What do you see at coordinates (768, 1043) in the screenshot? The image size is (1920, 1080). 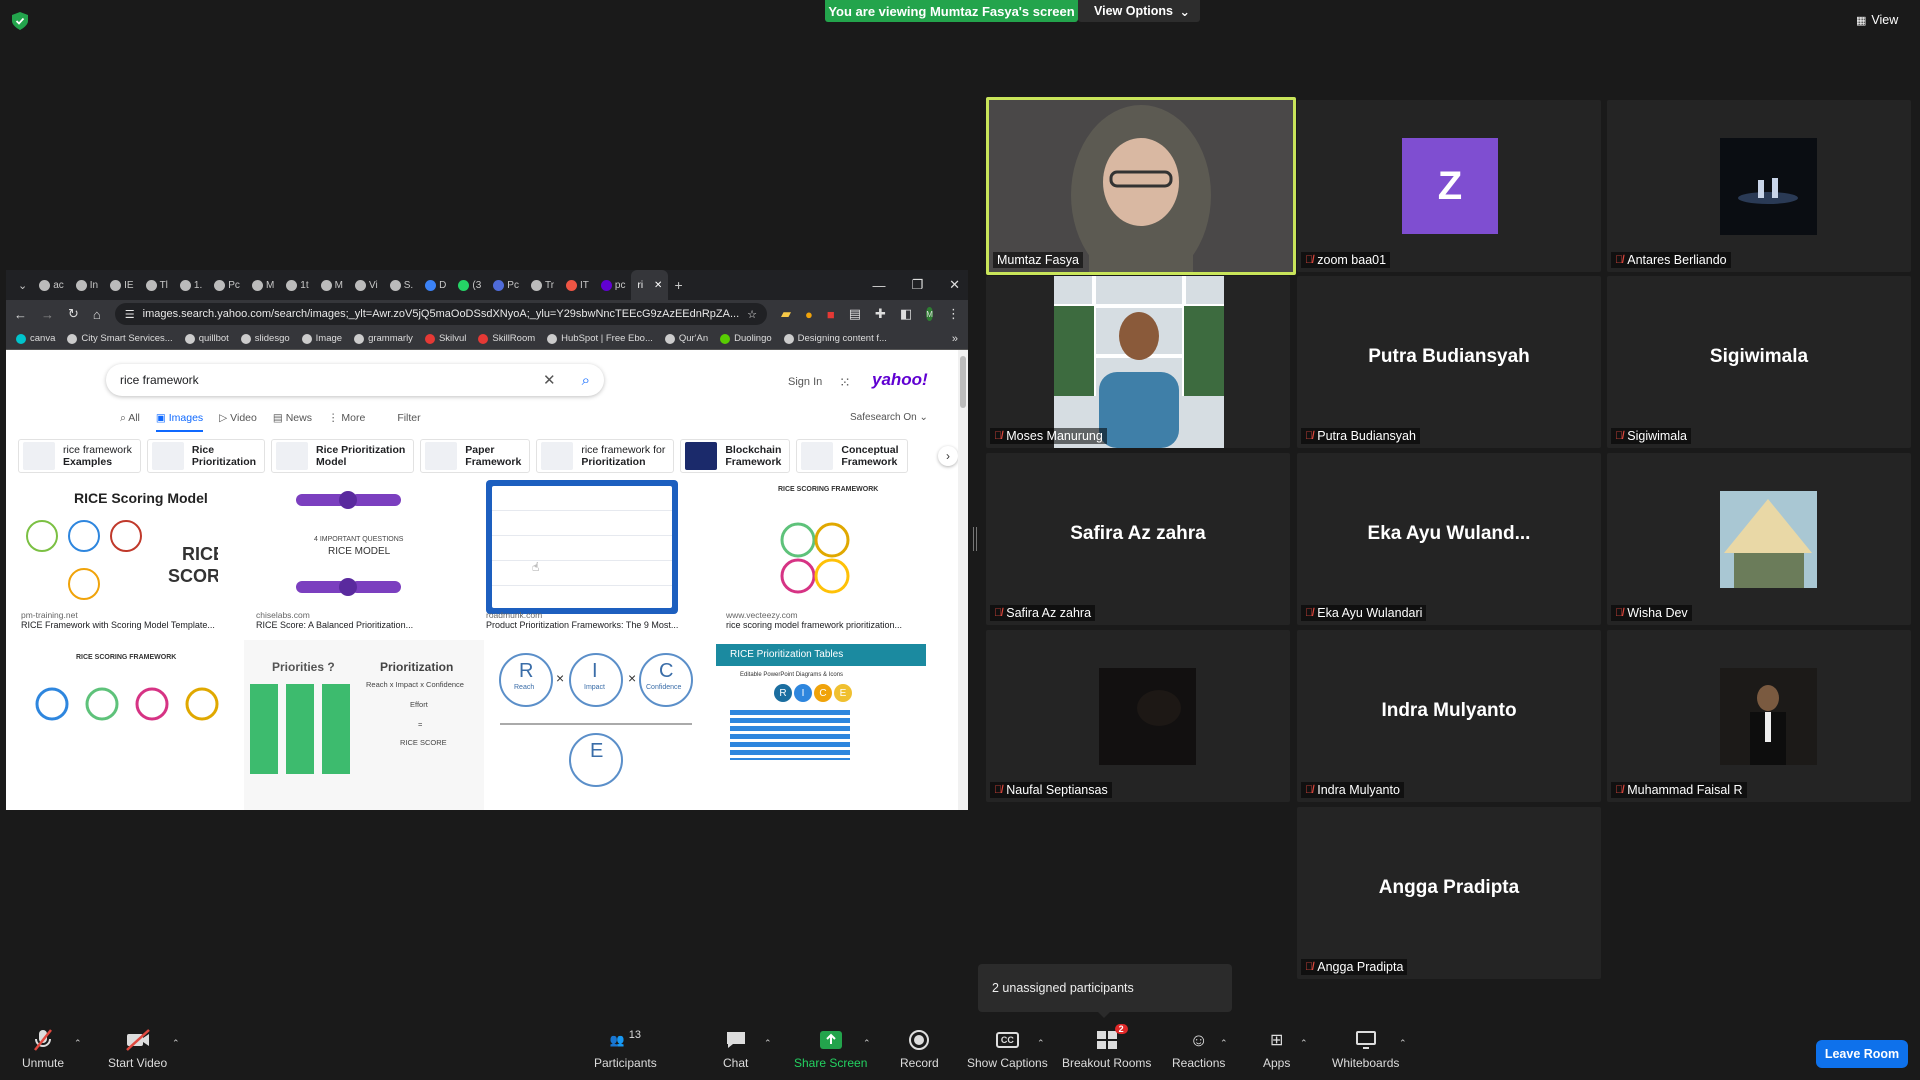 I see `chat-options-caret-icon: ⌃` at bounding box center [768, 1043].